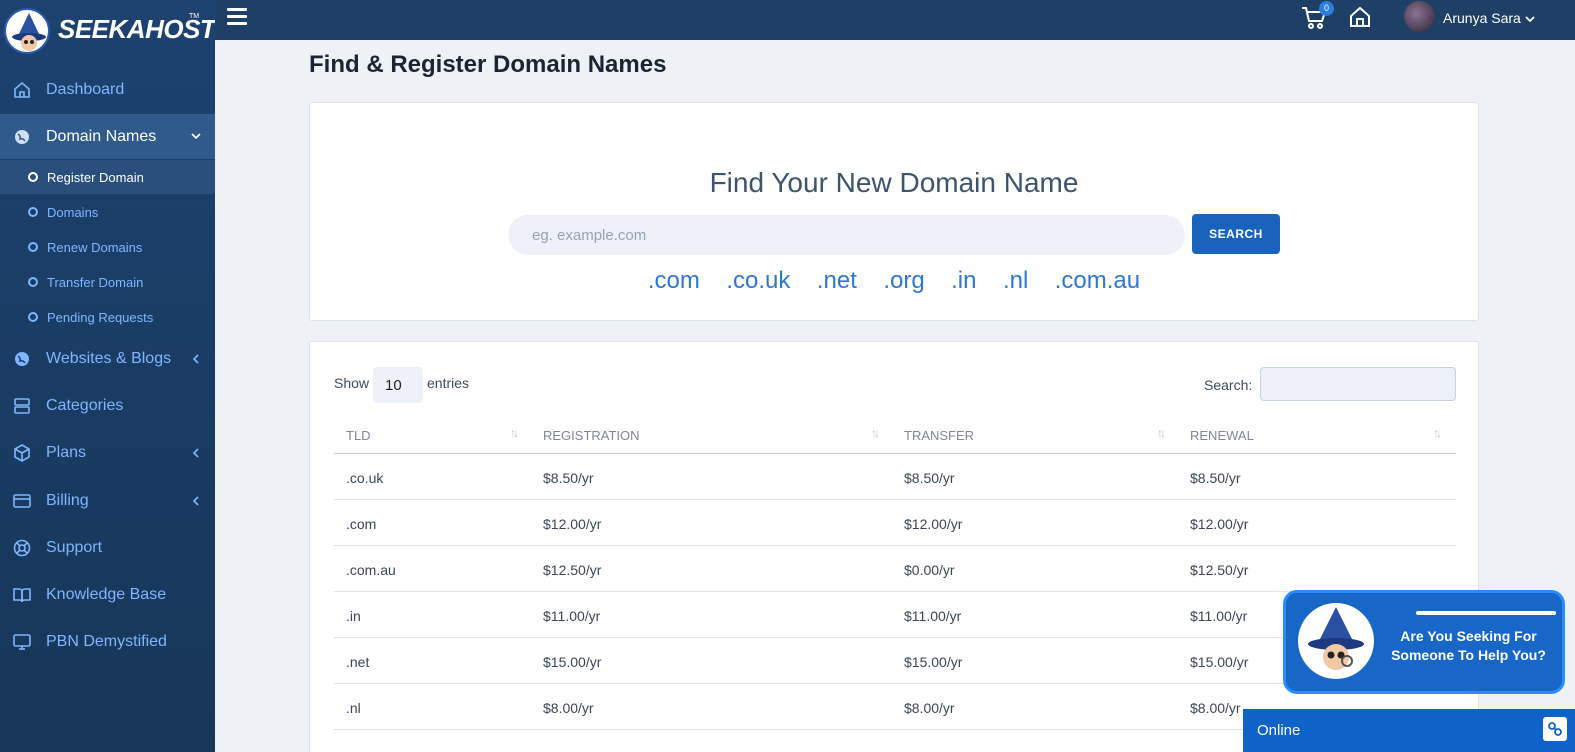 The width and height of the screenshot is (1575, 752). I want to click on sidebar-subitem-renew-domains: Renew Domains, so click(107, 247).